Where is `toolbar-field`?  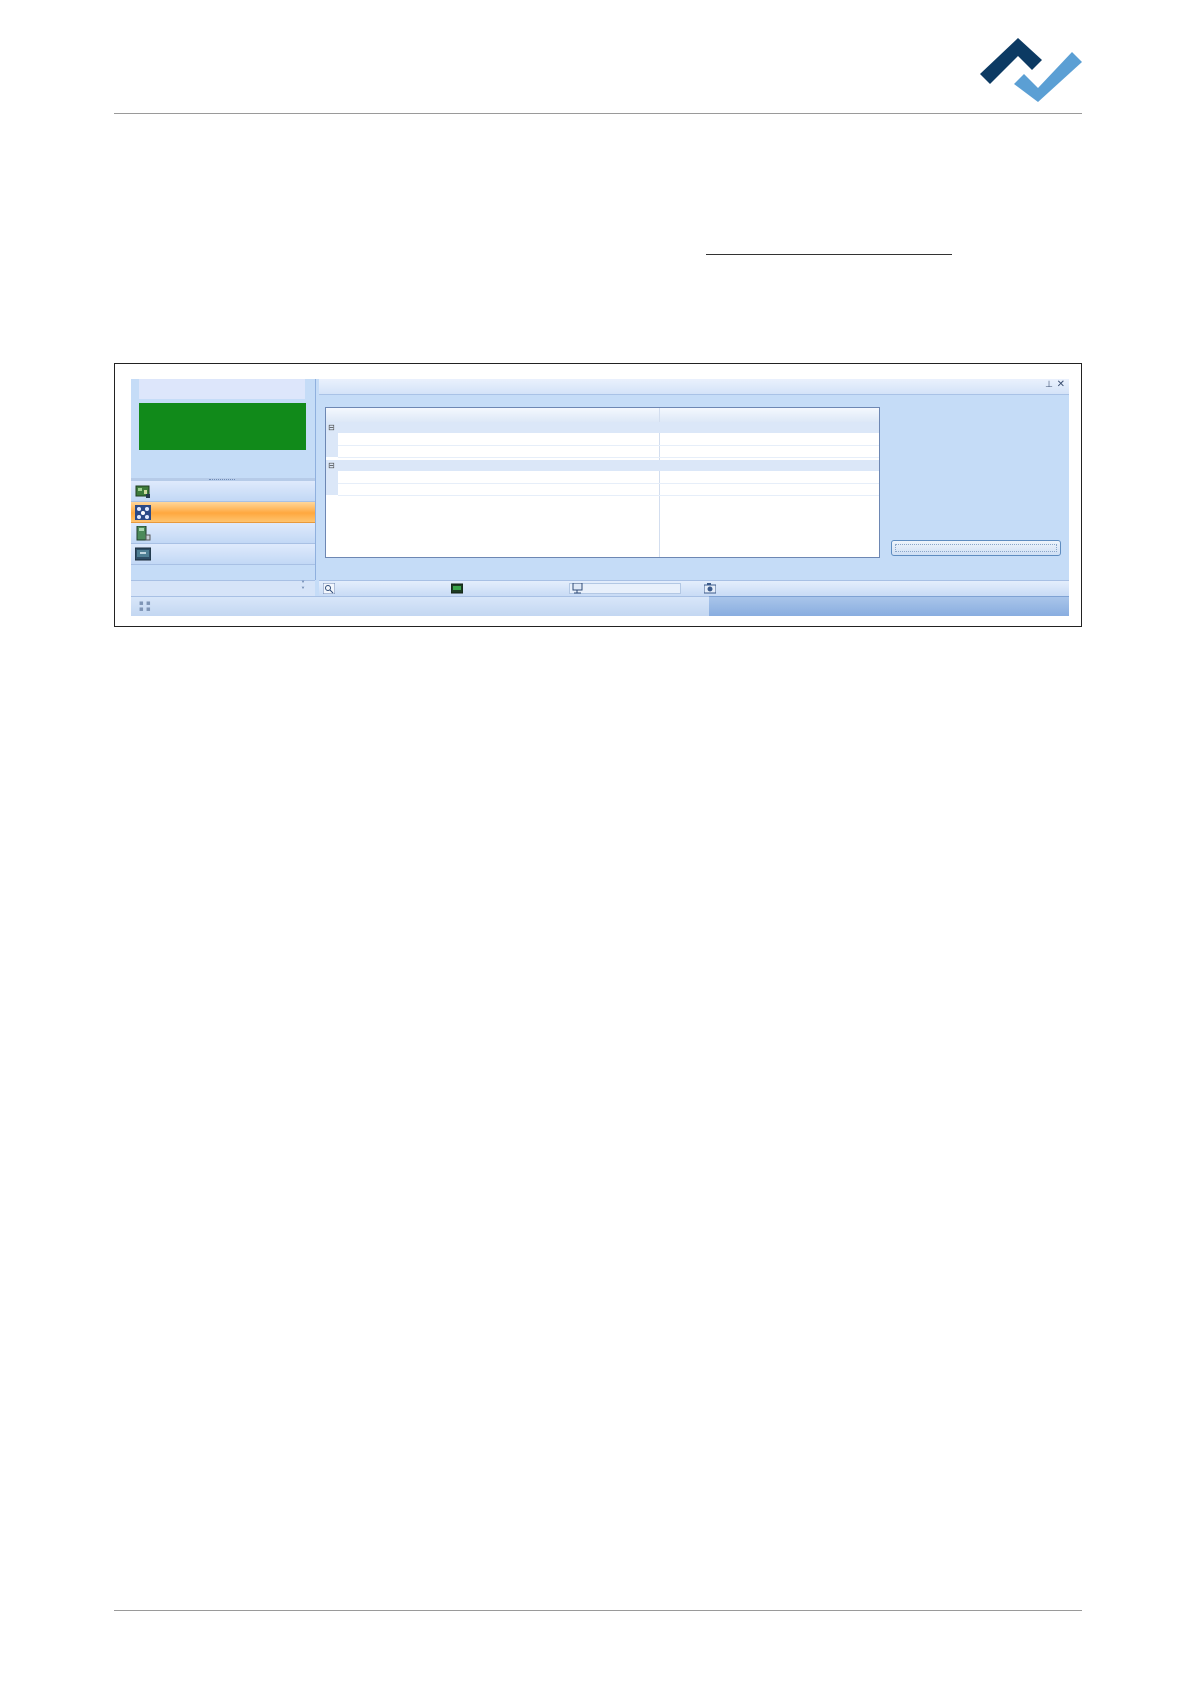 toolbar-field is located at coordinates (625, 588).